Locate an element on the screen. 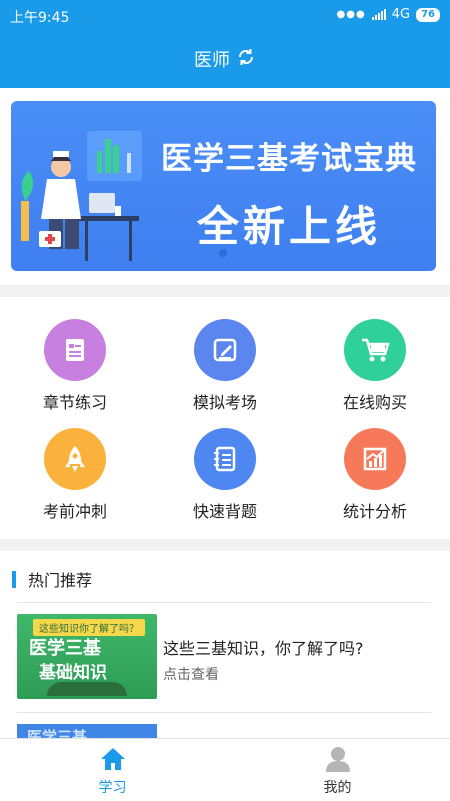  status-bar: 上午9:45 ●●● 4G 76 is located at coordinates (225, 15).